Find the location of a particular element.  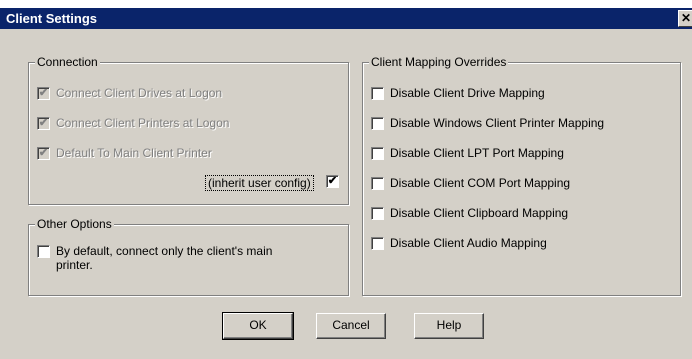

default-printer-label: Default To Main Client Printer is located at coordinates (134, 153).